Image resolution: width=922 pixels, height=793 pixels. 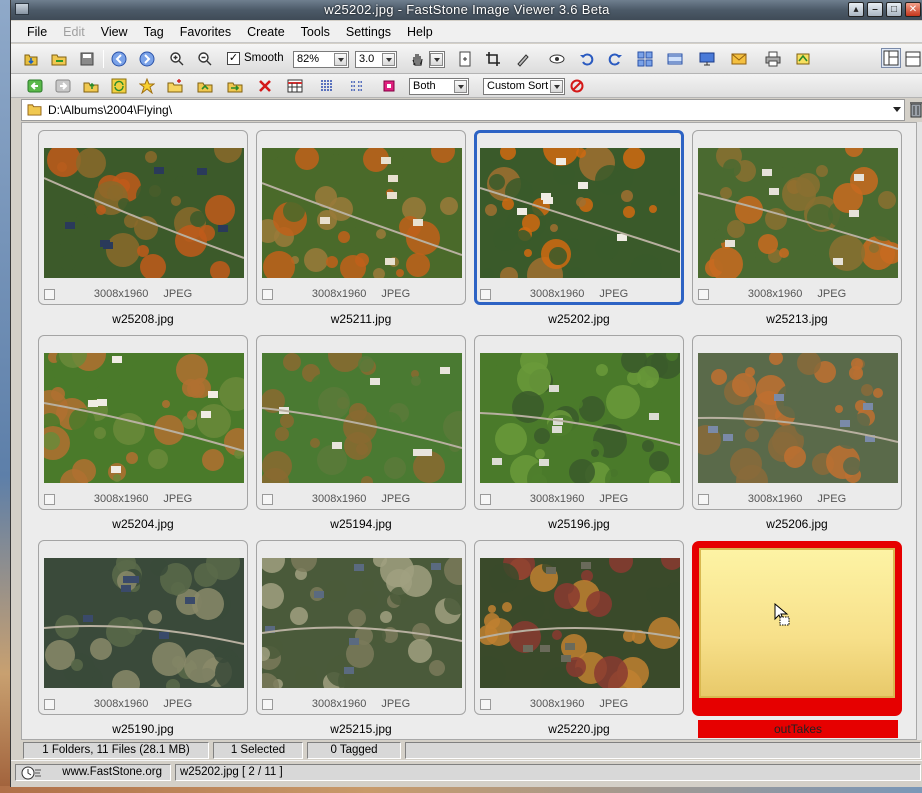 What do you see at coordinates (368, 32) in the screenshot?
I see `menu-settings: Settings` at bounding box center [368, 32].